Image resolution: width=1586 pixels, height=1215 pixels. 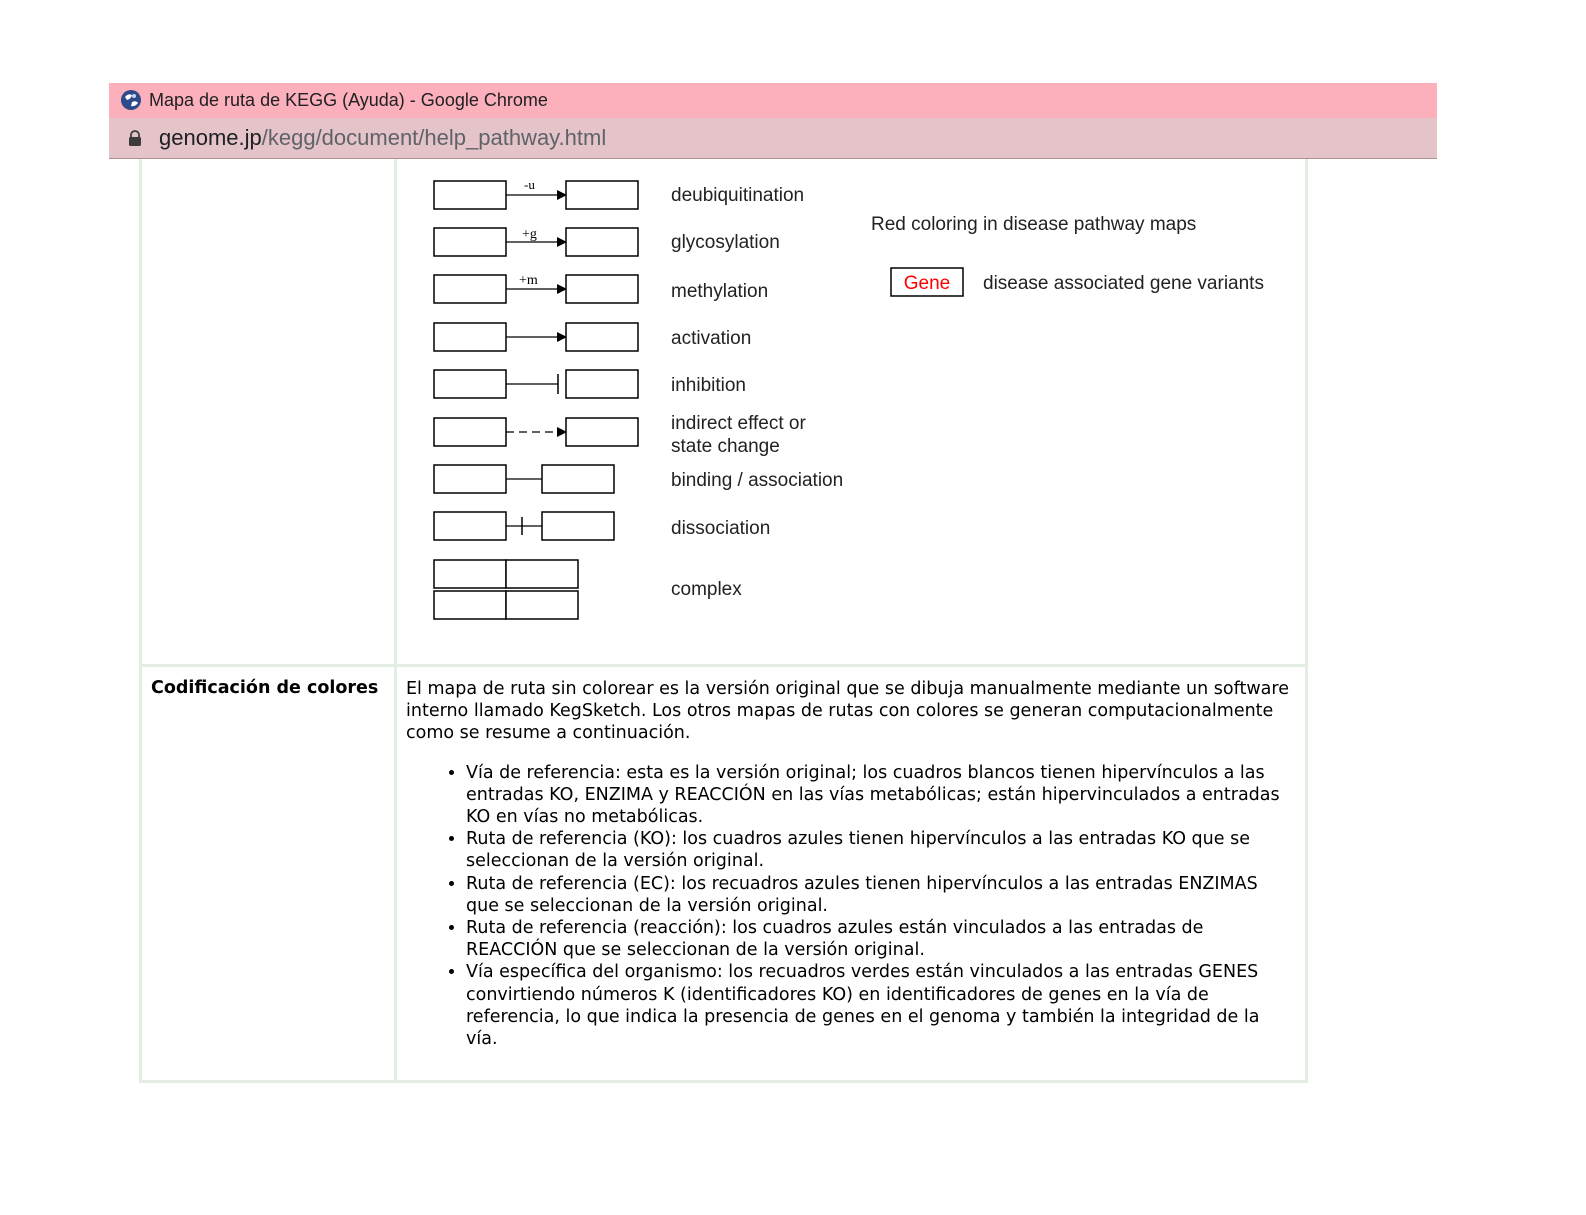 I want to click on legend-label-dissociation: dissociation, so click(x=720, y=528).